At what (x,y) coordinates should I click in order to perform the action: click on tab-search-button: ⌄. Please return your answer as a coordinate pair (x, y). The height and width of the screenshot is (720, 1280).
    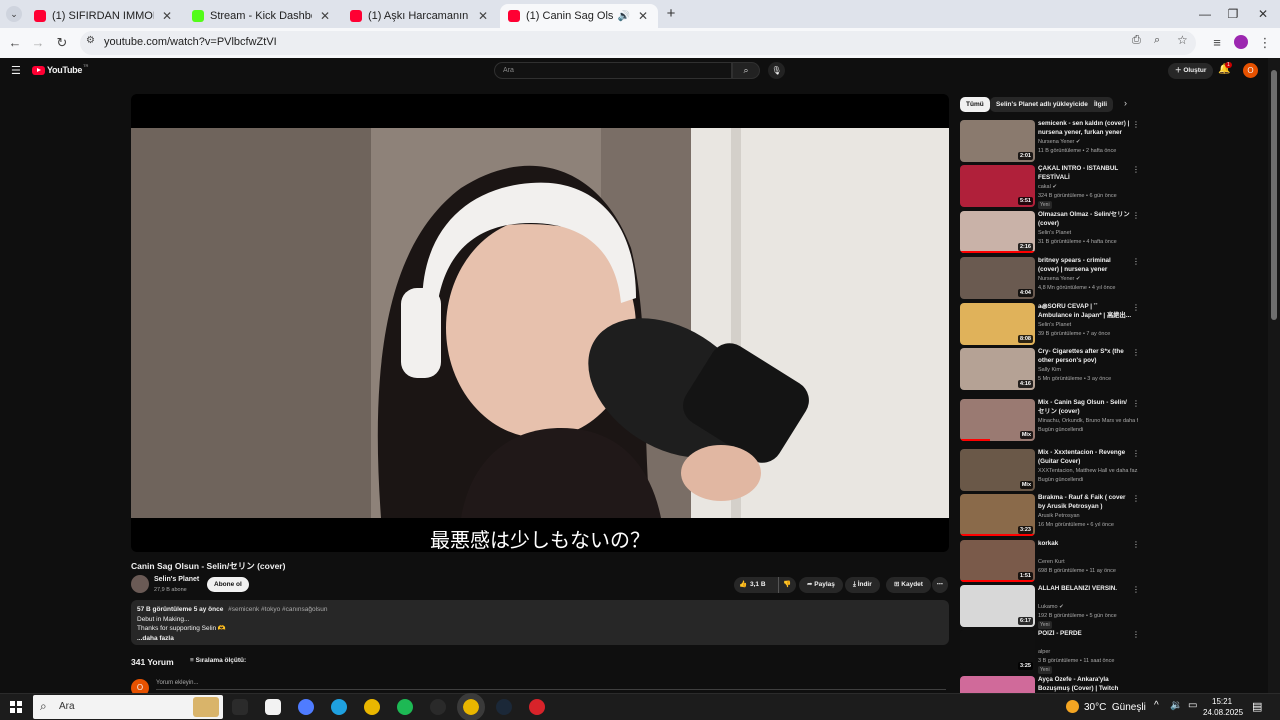
    Looking at the image, I should click on (14, 14).